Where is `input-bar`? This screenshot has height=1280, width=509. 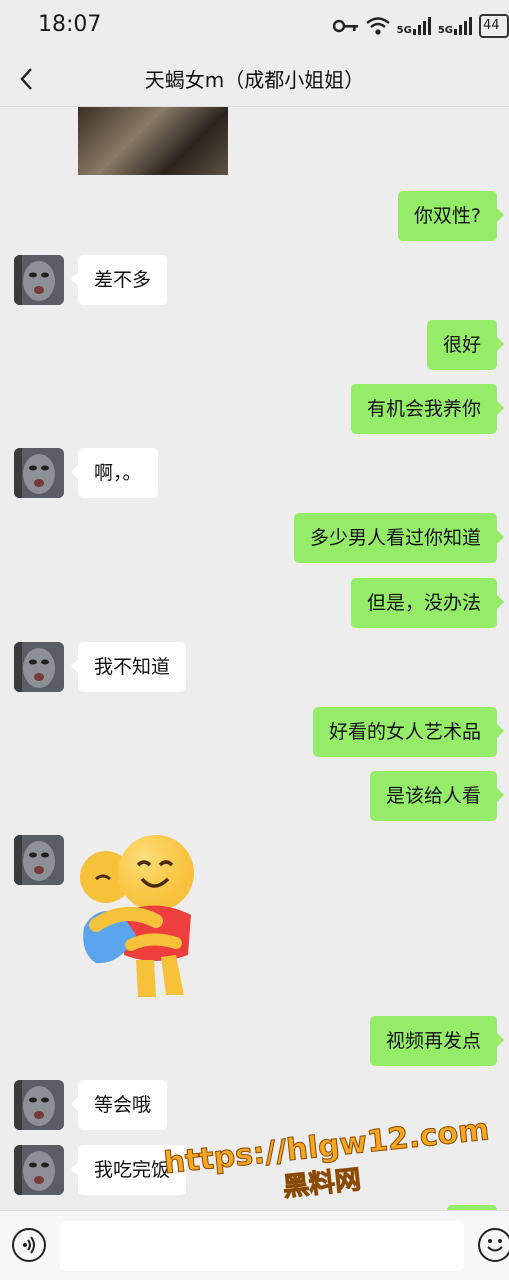 input-bar is located at coordinates (254, 1245).